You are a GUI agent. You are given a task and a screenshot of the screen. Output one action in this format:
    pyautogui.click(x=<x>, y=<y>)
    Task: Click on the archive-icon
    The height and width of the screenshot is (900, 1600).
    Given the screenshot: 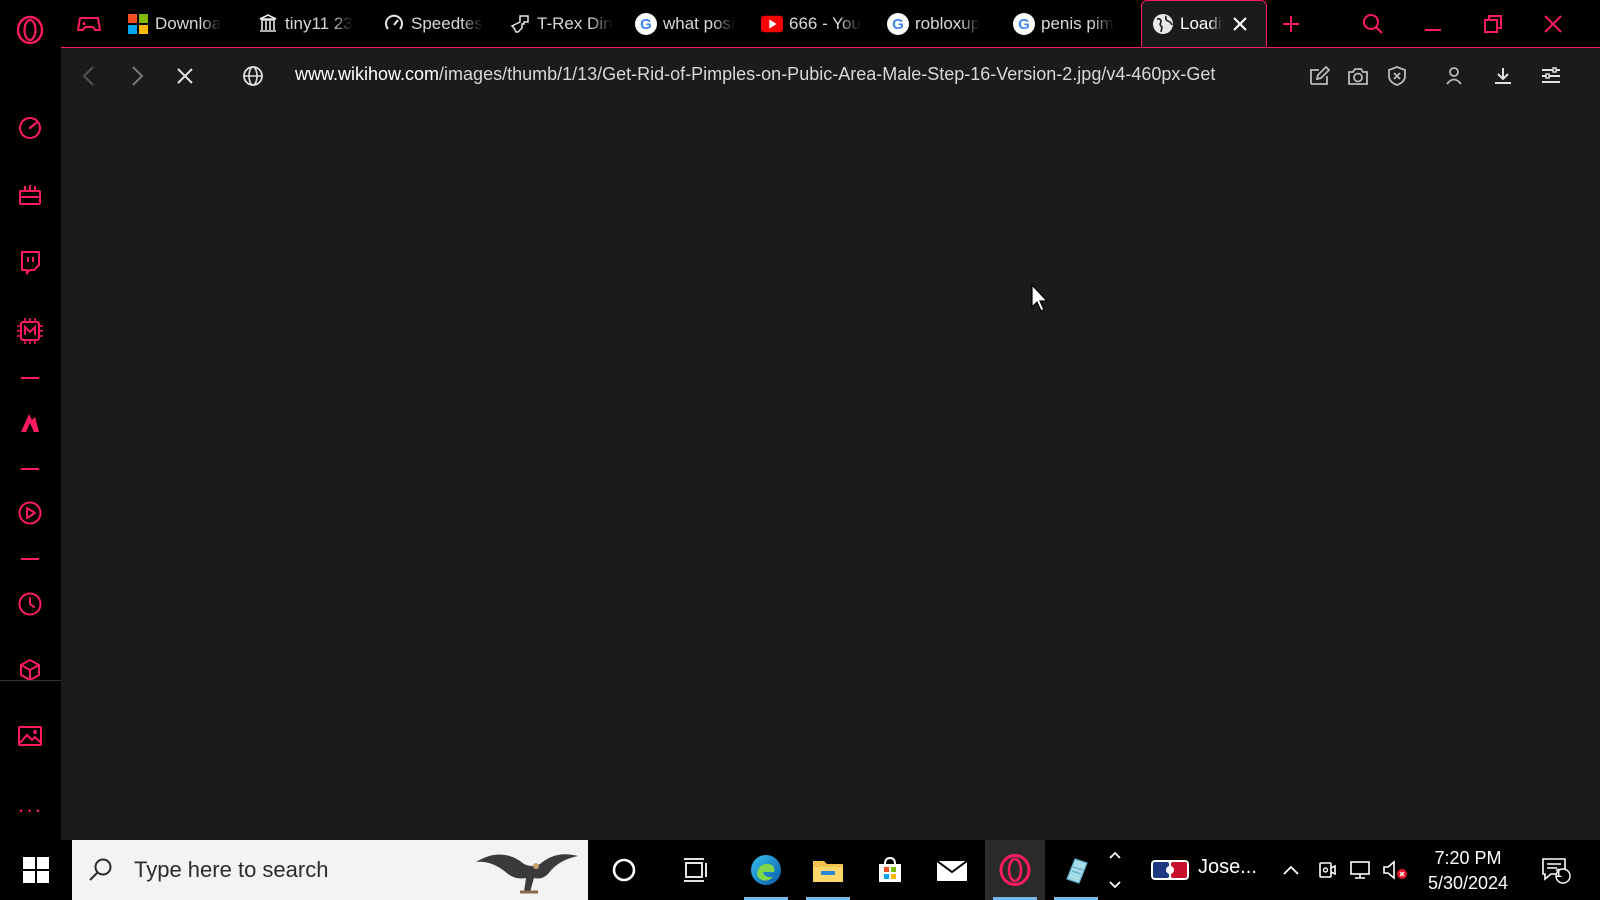 What is the action you would take?
    pyautogui.click(x=268, y=24)
    